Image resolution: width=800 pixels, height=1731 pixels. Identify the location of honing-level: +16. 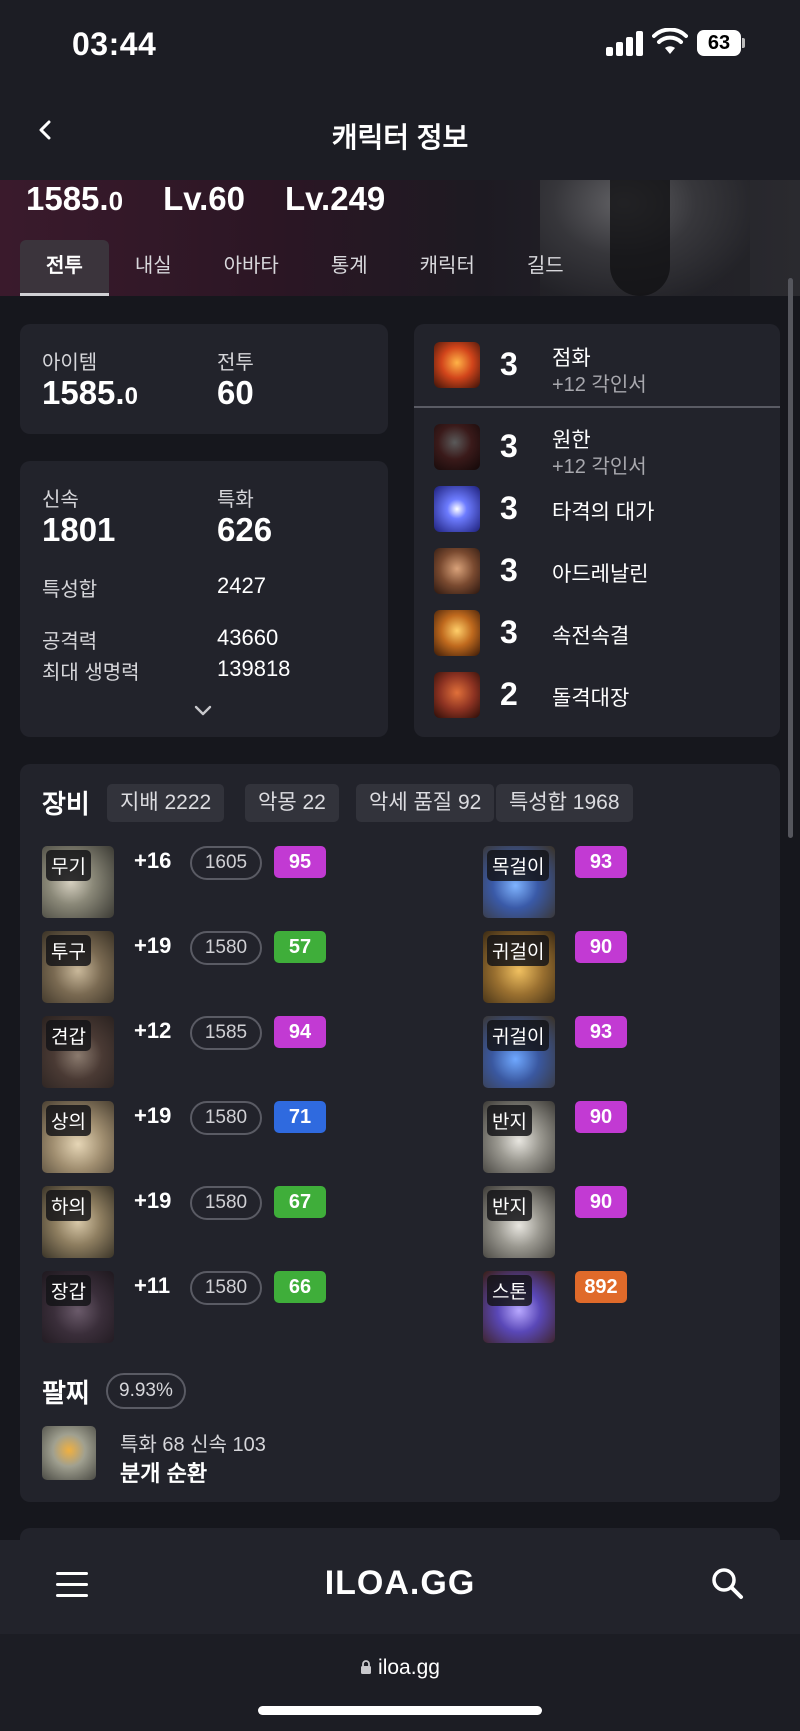
(153, 860).